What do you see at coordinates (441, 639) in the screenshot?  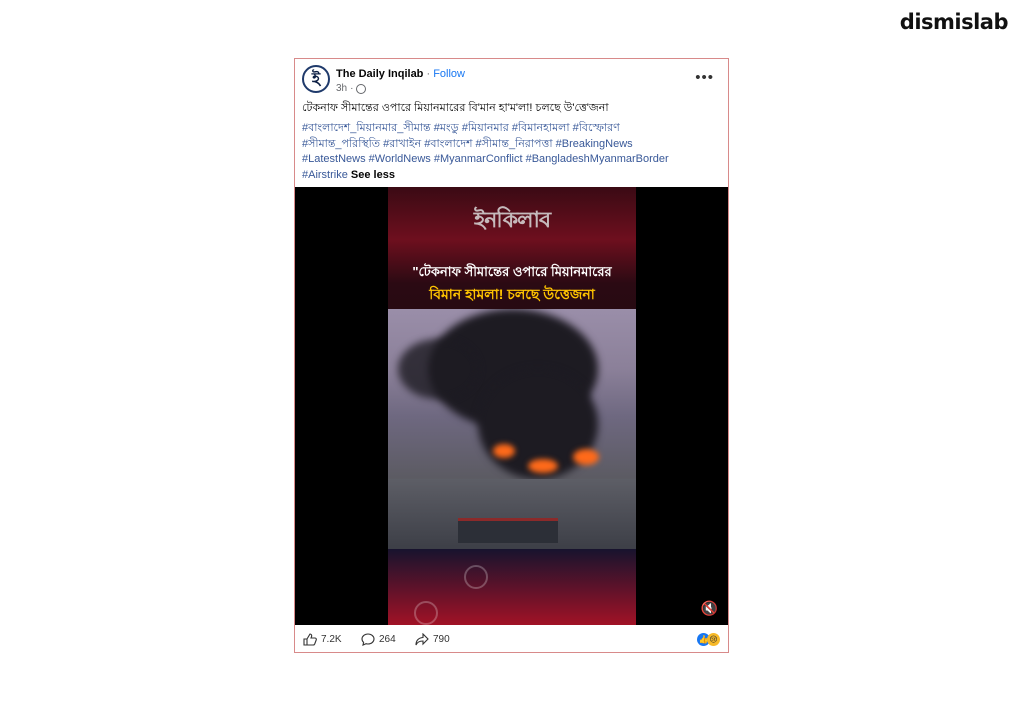 I see `share-count: 790` at bounding box center [441, 639].